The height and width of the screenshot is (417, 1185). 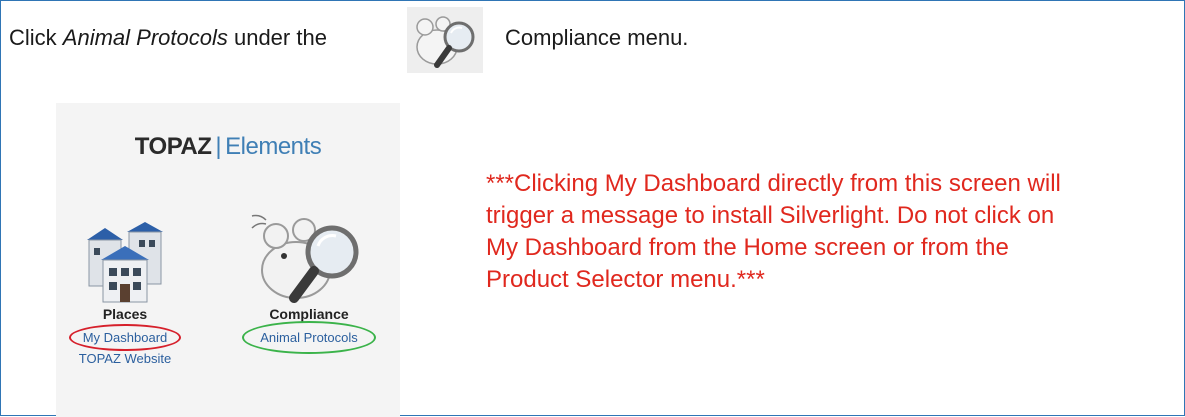 What do you see at coordinates (277, 37) in the screenshot?
I see `instruction-middle: under the` at bounding box center [277, 37].